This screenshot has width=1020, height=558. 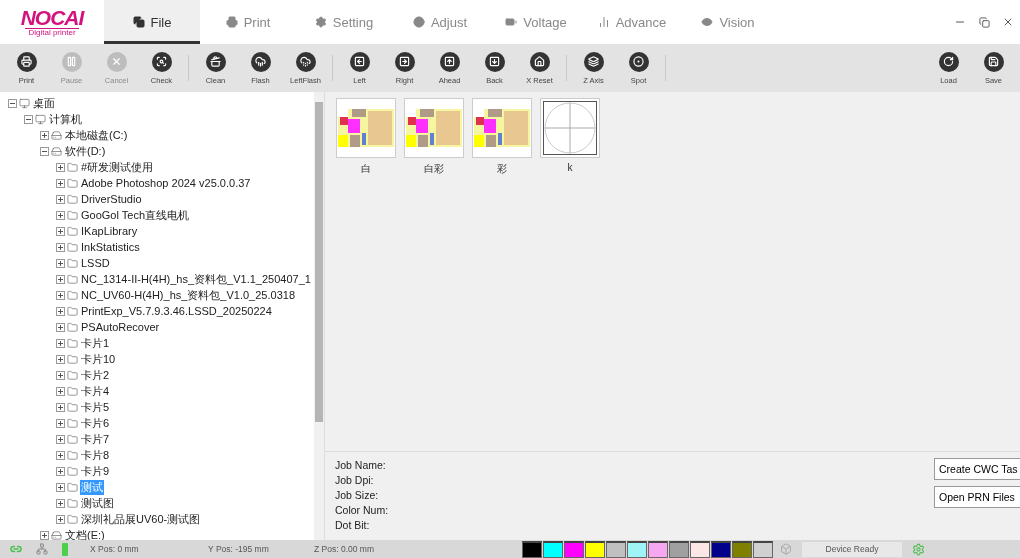 What do you see at coordinates (97, 503) in the screenshot?
I see `tree-item: 测试图` at bounding box center [97, 503].